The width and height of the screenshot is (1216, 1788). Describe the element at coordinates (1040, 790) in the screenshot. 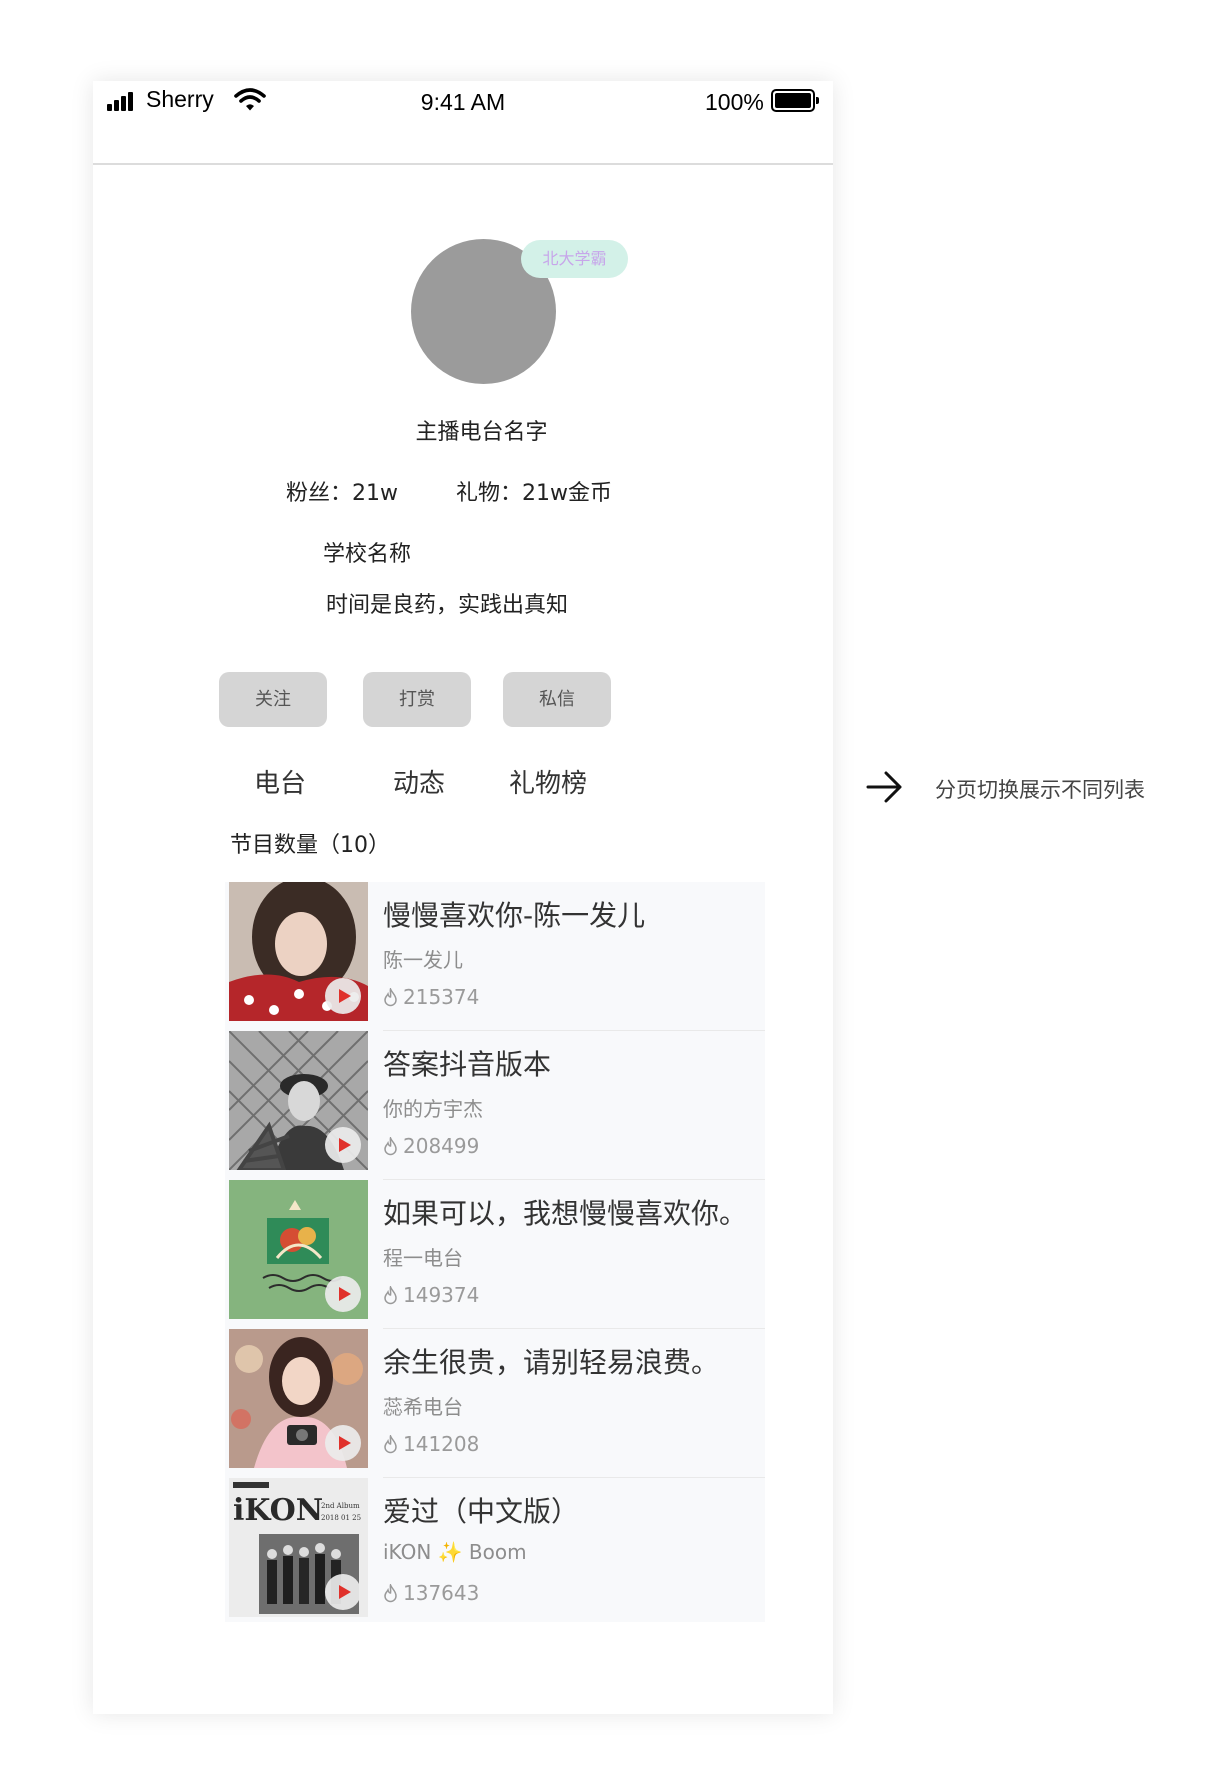

I see `annotation-note: 分页切换展示不同列表` at that location.